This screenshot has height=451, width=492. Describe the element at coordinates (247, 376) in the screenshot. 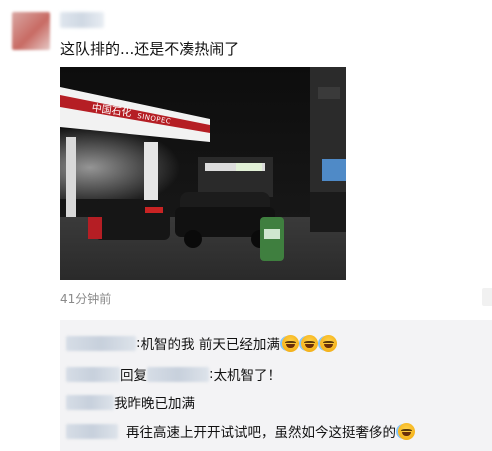

I see `comment-text: 太机智了！` at that location.